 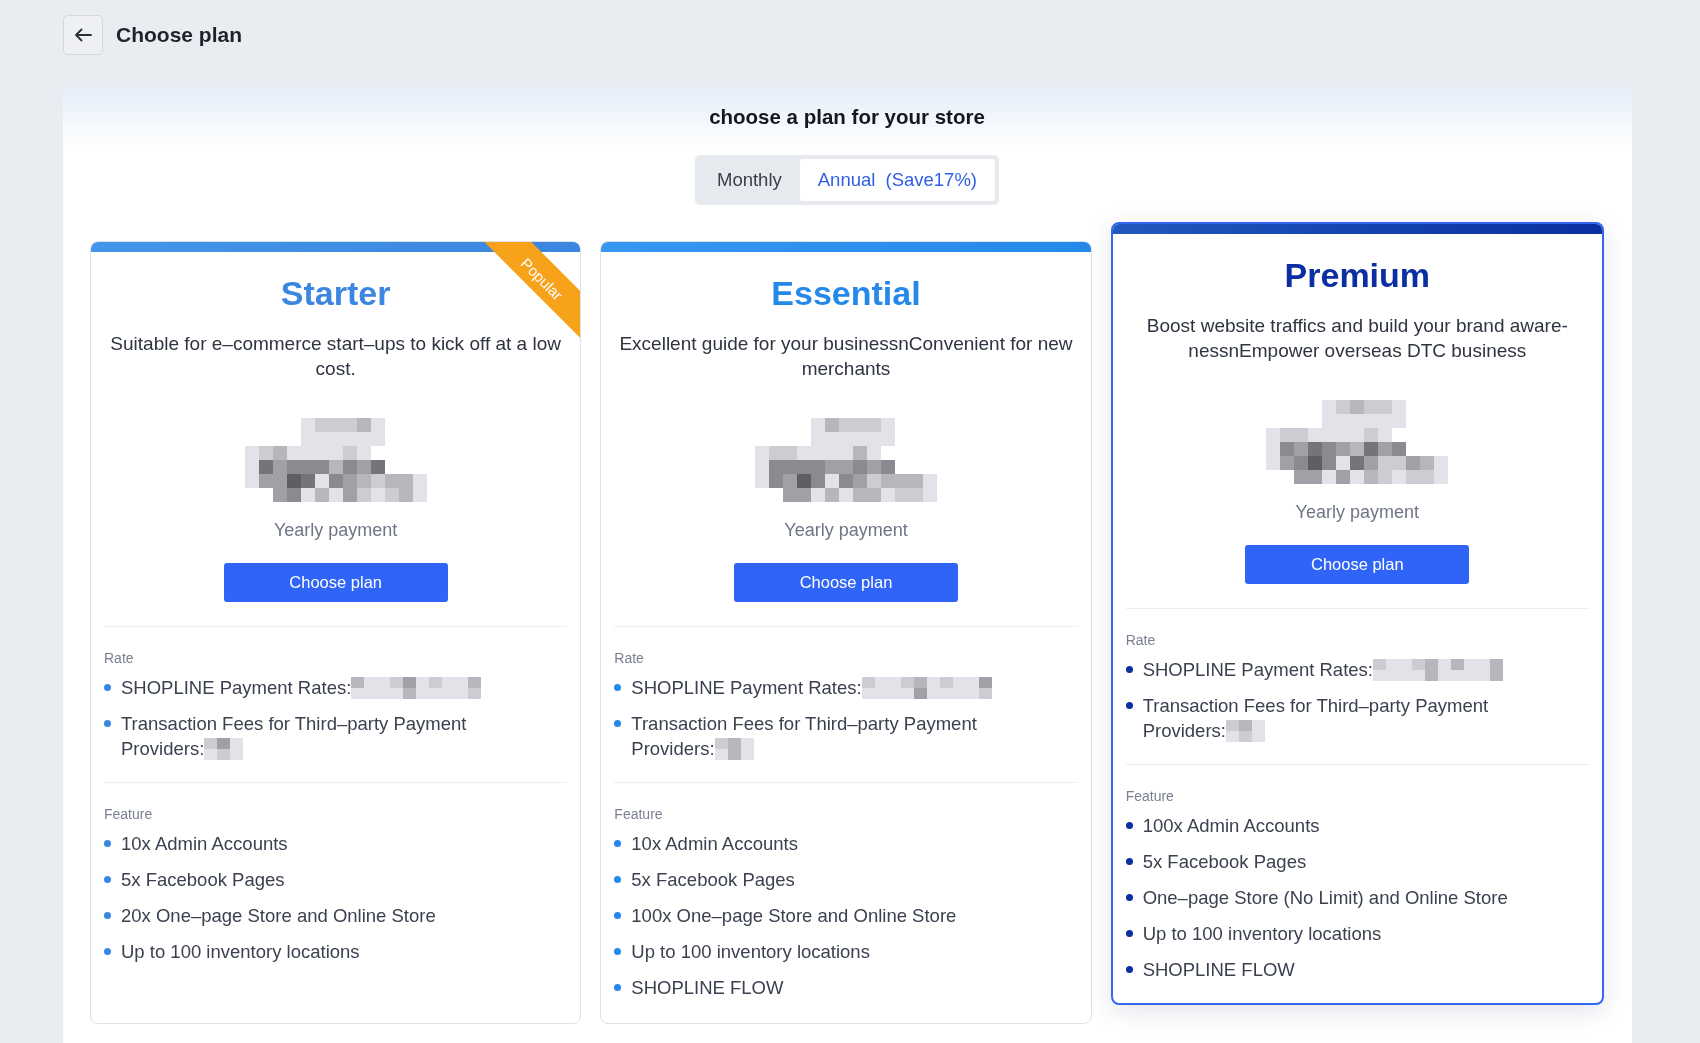 What do you see at coordinates (794, 915) in the screenshot?
I see `feature-text: 100x One–page Store and Online Store` at bounding box center [794, 915].